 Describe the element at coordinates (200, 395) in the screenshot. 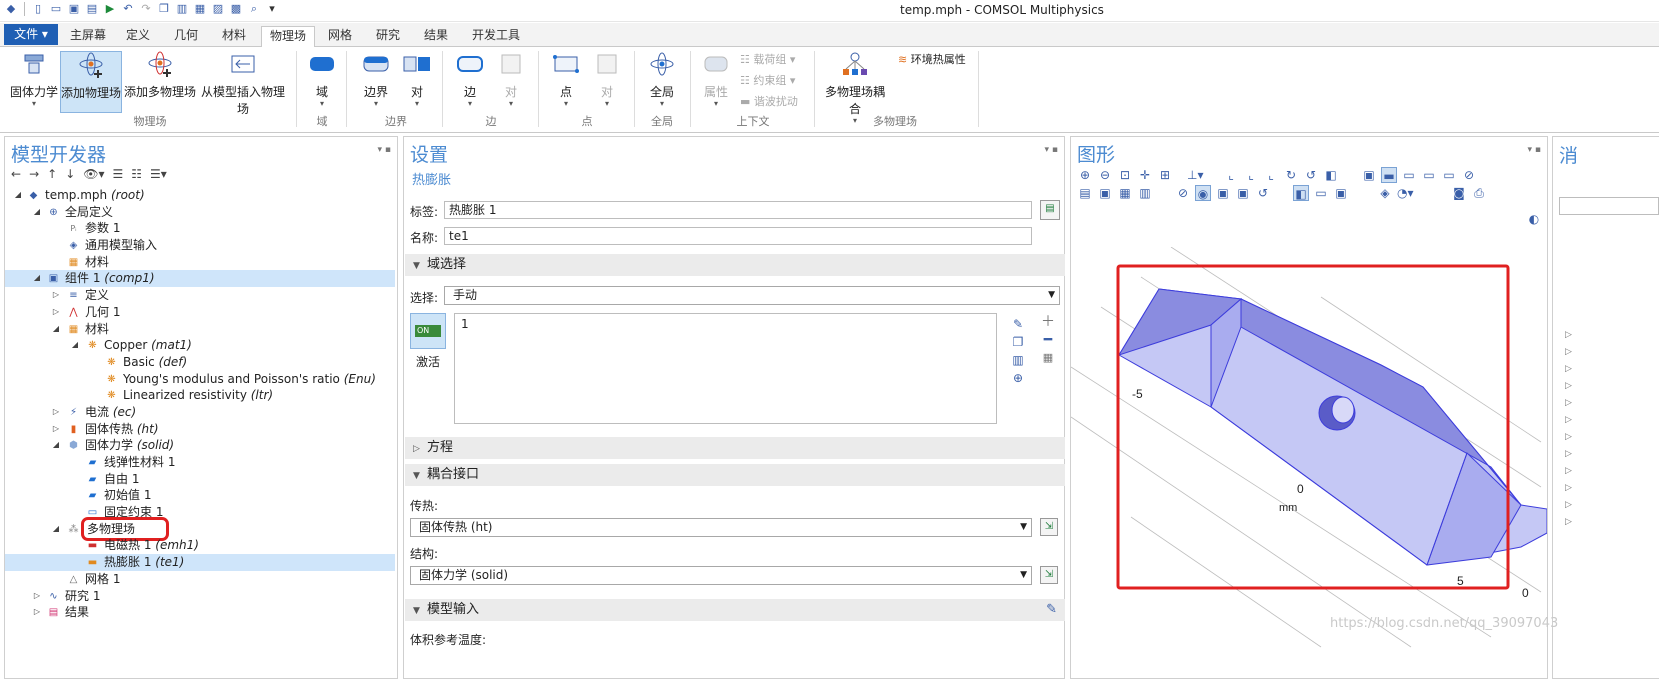

I see `tree-node-linearized-resistivity: ❋ Linearized resistivity (ltr)` at that location.